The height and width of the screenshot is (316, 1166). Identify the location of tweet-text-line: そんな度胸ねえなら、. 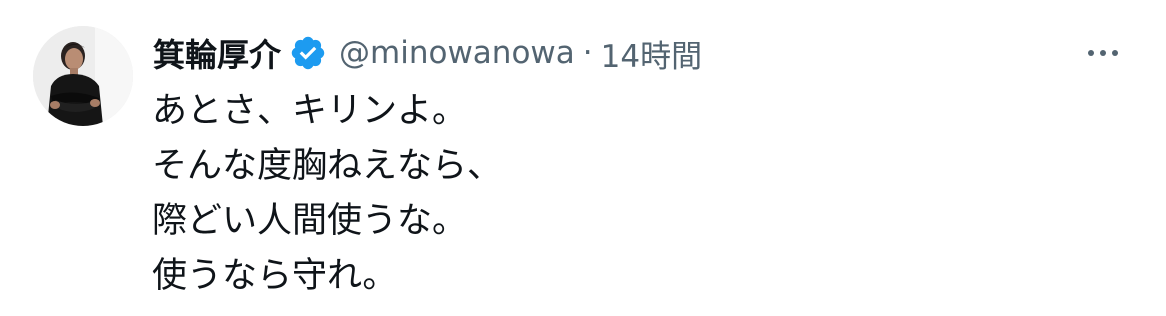
(327, 166).